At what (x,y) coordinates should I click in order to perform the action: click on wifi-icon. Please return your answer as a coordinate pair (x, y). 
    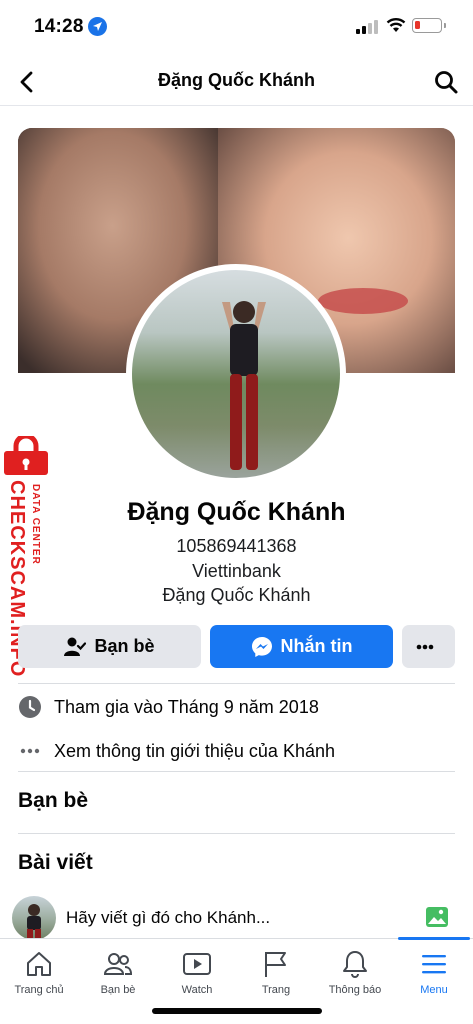
    Looking at the image, I should click on (396, 25).